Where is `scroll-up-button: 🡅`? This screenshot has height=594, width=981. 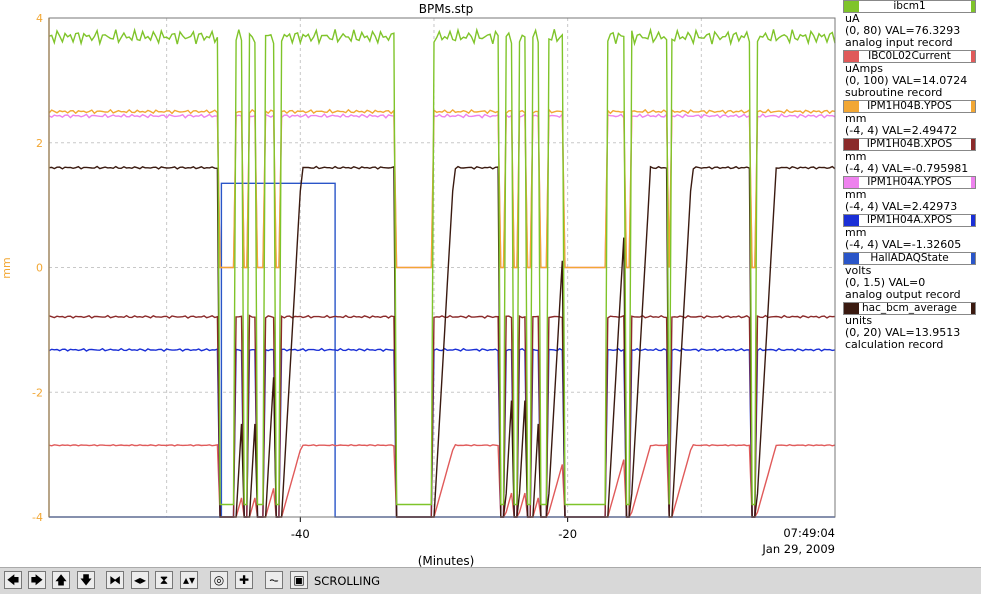
scroll-up-button: 🡅 is located at coordinates (61, 580).